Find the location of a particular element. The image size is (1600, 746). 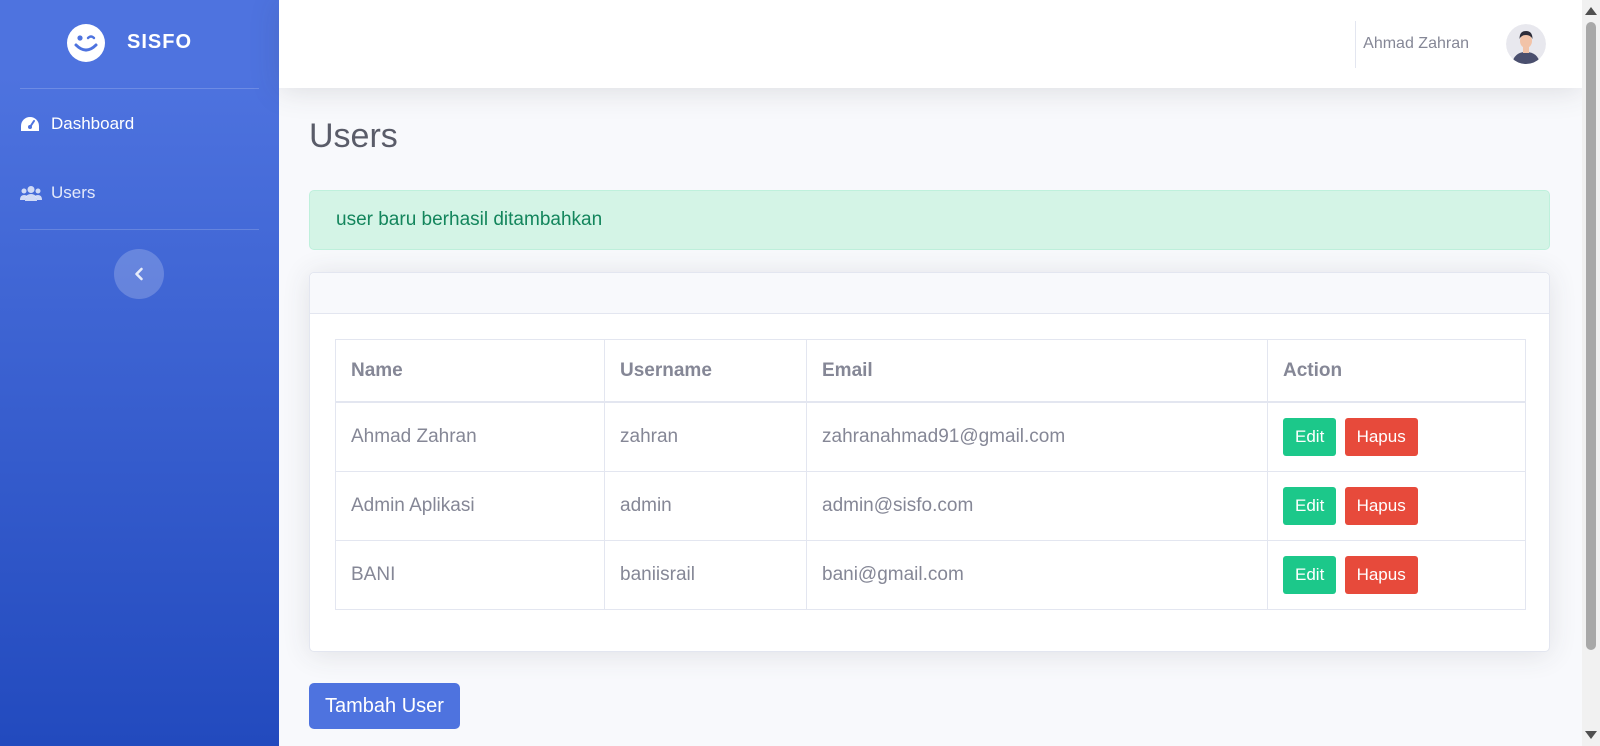

add-user-button: Tambah User is located at coordinates (384, 706).